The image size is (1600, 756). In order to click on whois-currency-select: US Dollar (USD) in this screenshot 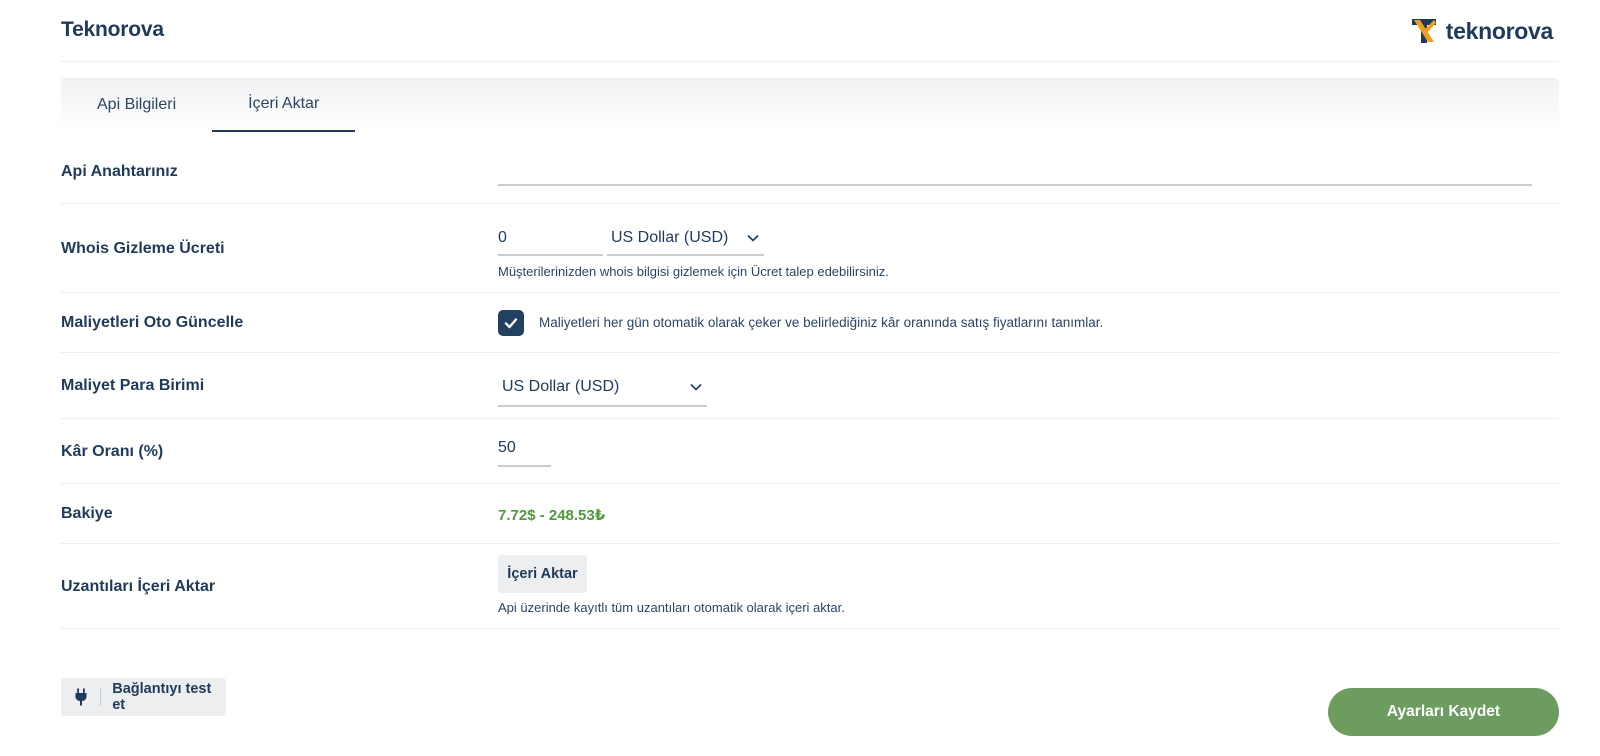, I will do `click(685, 239)`.